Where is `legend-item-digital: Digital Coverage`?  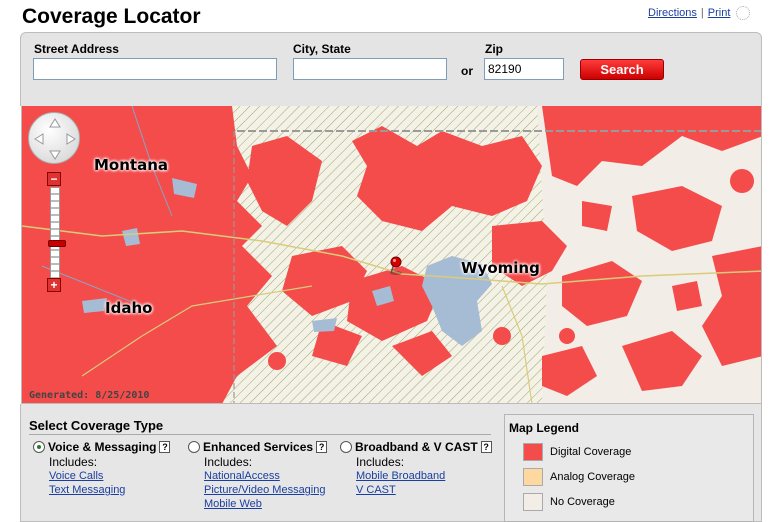 legend-item-digital: Digital Coverage is located at coordinates (577, 452).